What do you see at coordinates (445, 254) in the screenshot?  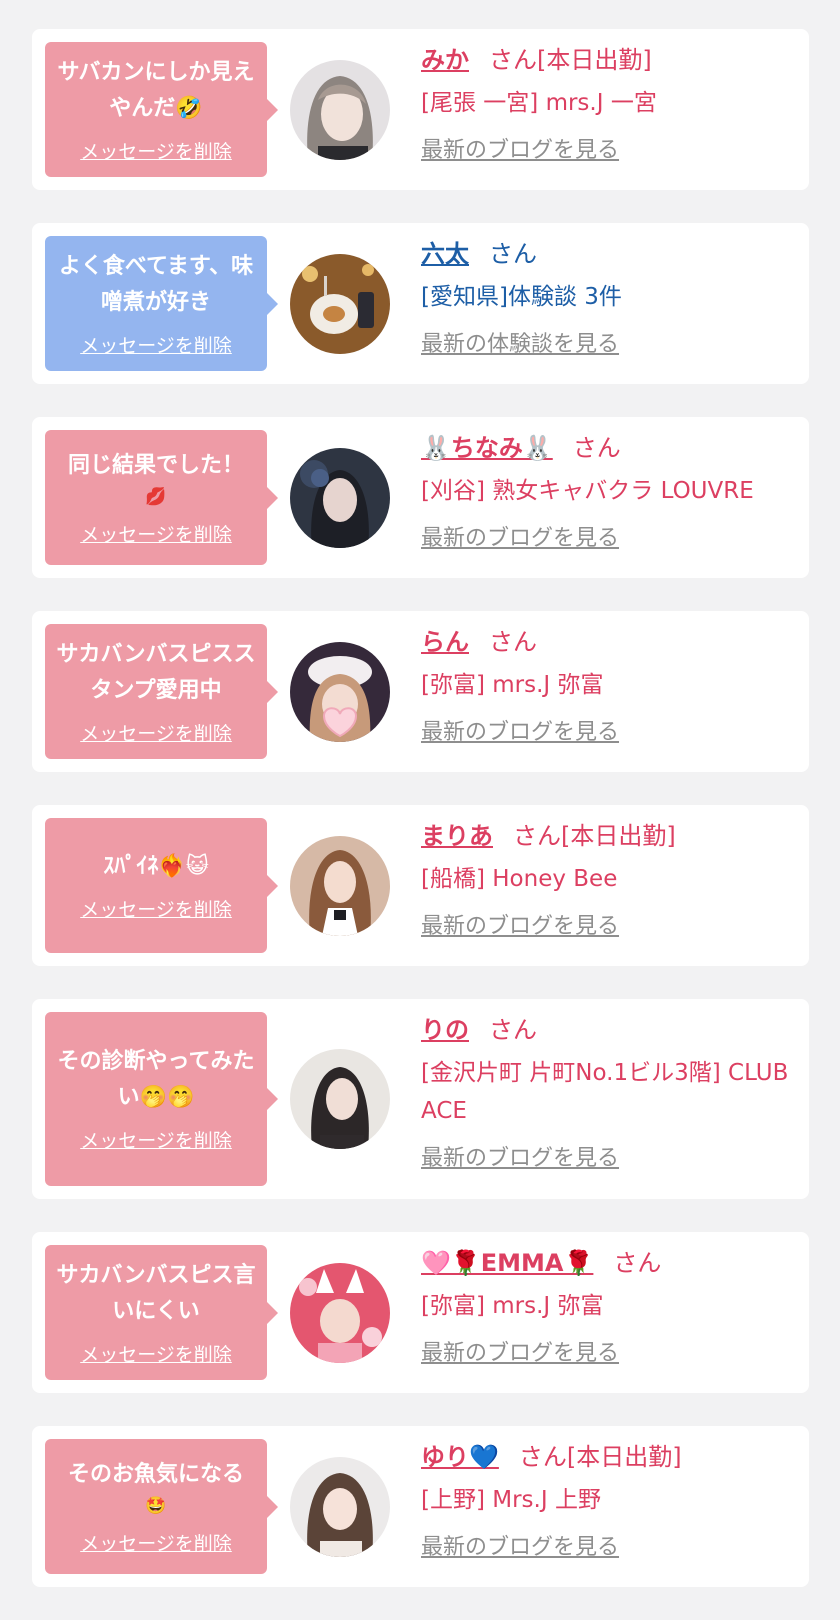 I see `sender-name-link: 六太` at bounding box center [445, 254].